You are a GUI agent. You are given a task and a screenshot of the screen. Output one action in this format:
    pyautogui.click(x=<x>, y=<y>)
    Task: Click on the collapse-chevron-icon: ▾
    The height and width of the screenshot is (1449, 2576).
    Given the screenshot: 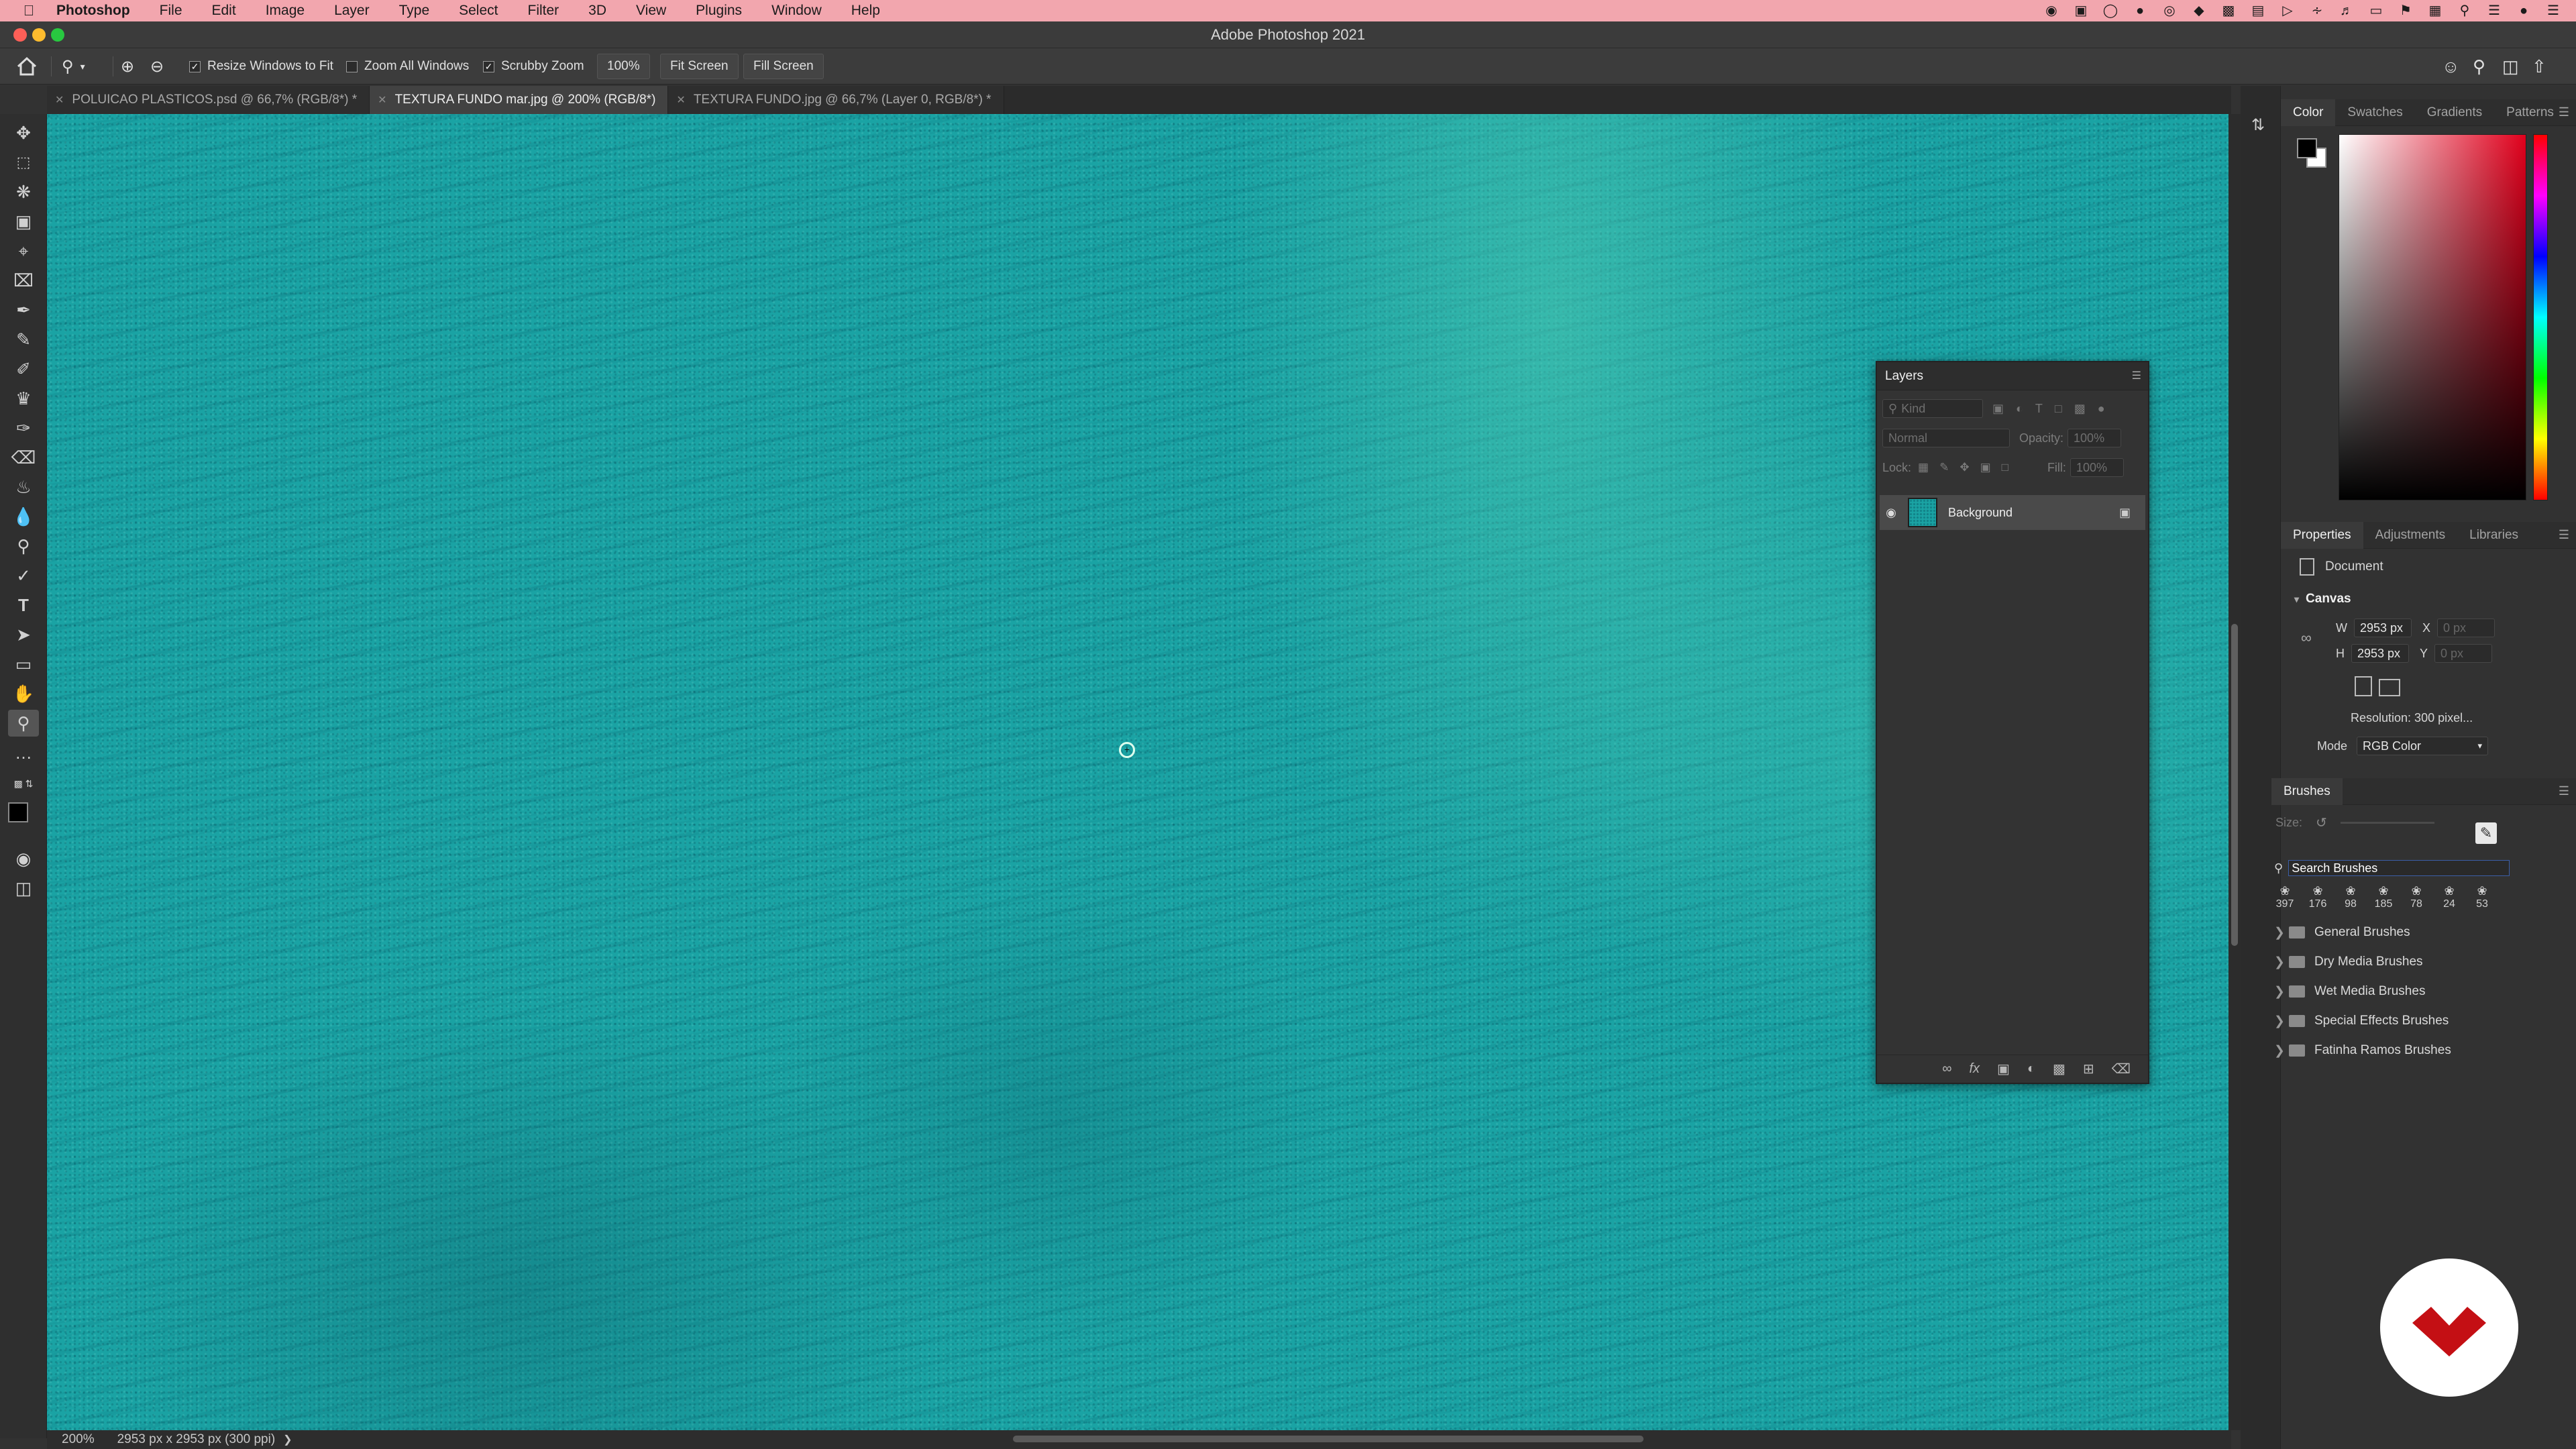 What is the action you would take?
    pyautogui.click(x=2296, y=599)
    